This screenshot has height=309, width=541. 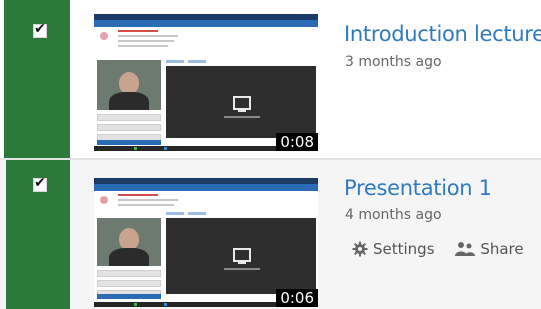 I want to click on share-label: Share, so click(x=502, y=249).